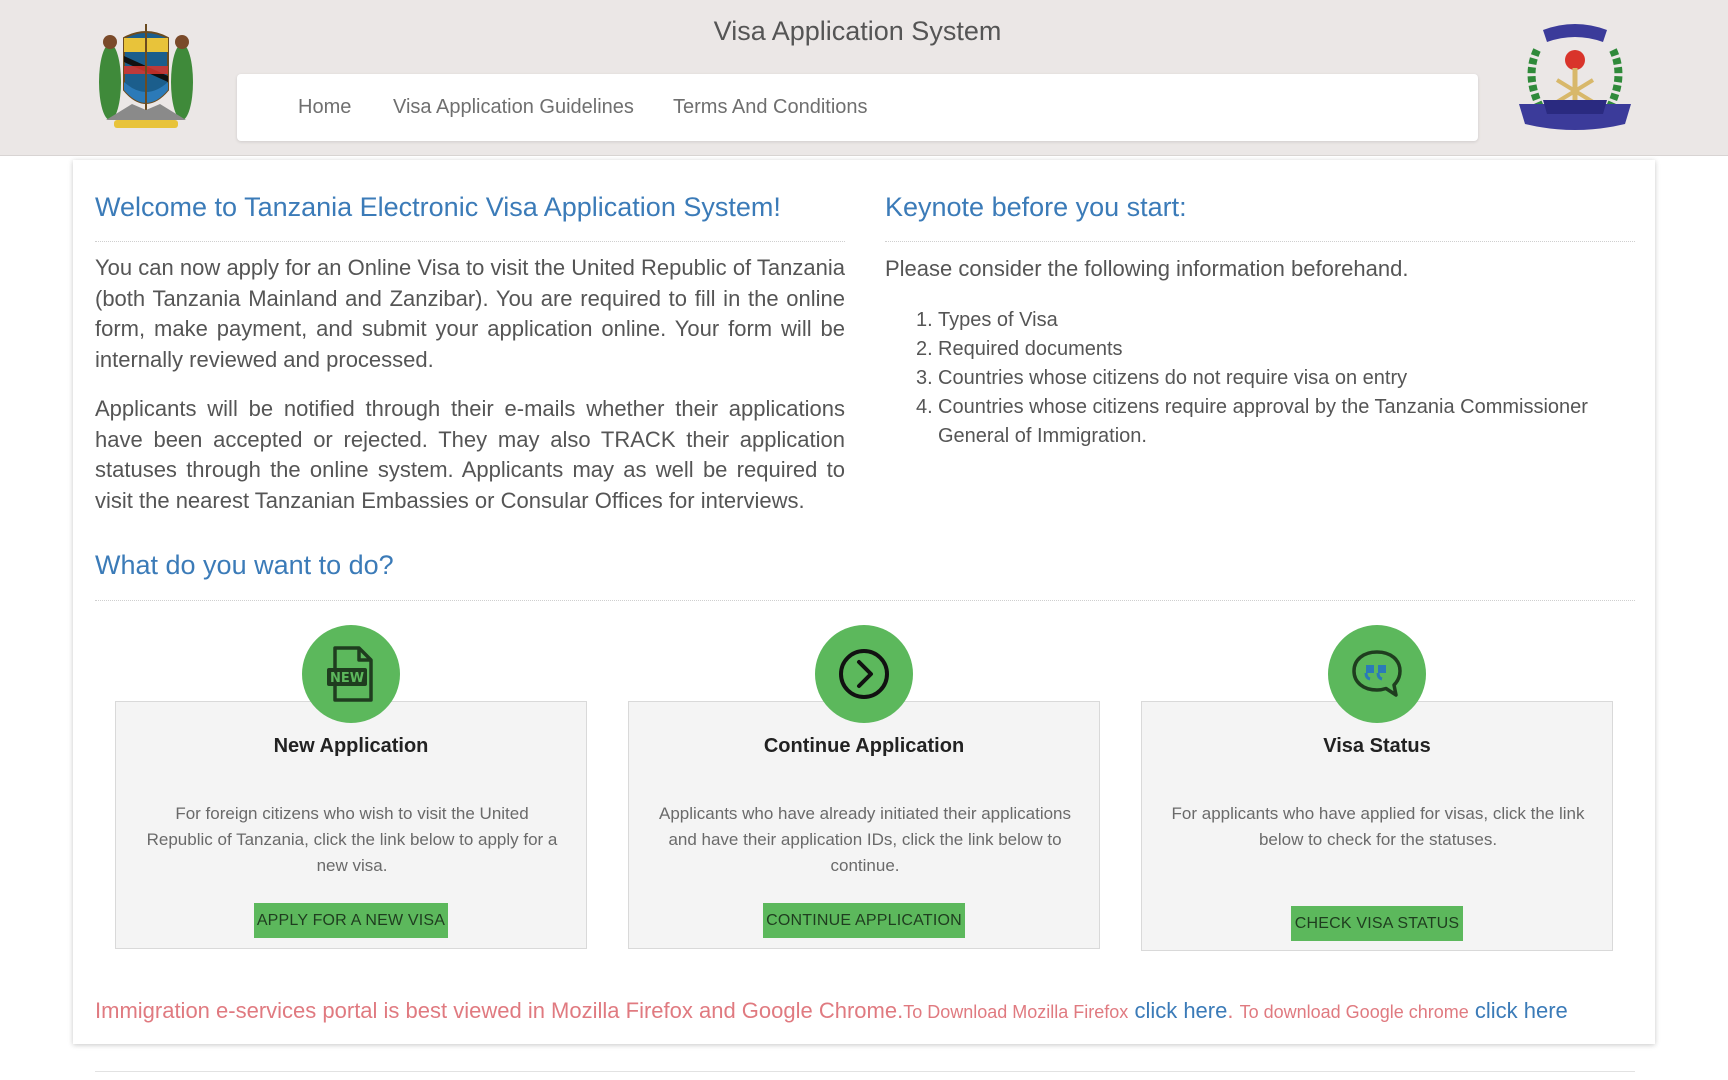 The height and width of the screenshot is (1080, 1728). What do you see at coordinates (1521, 1010) in the screenshot?
I see `chrome-download-link: click here` at bounding box center [1521, 1010].